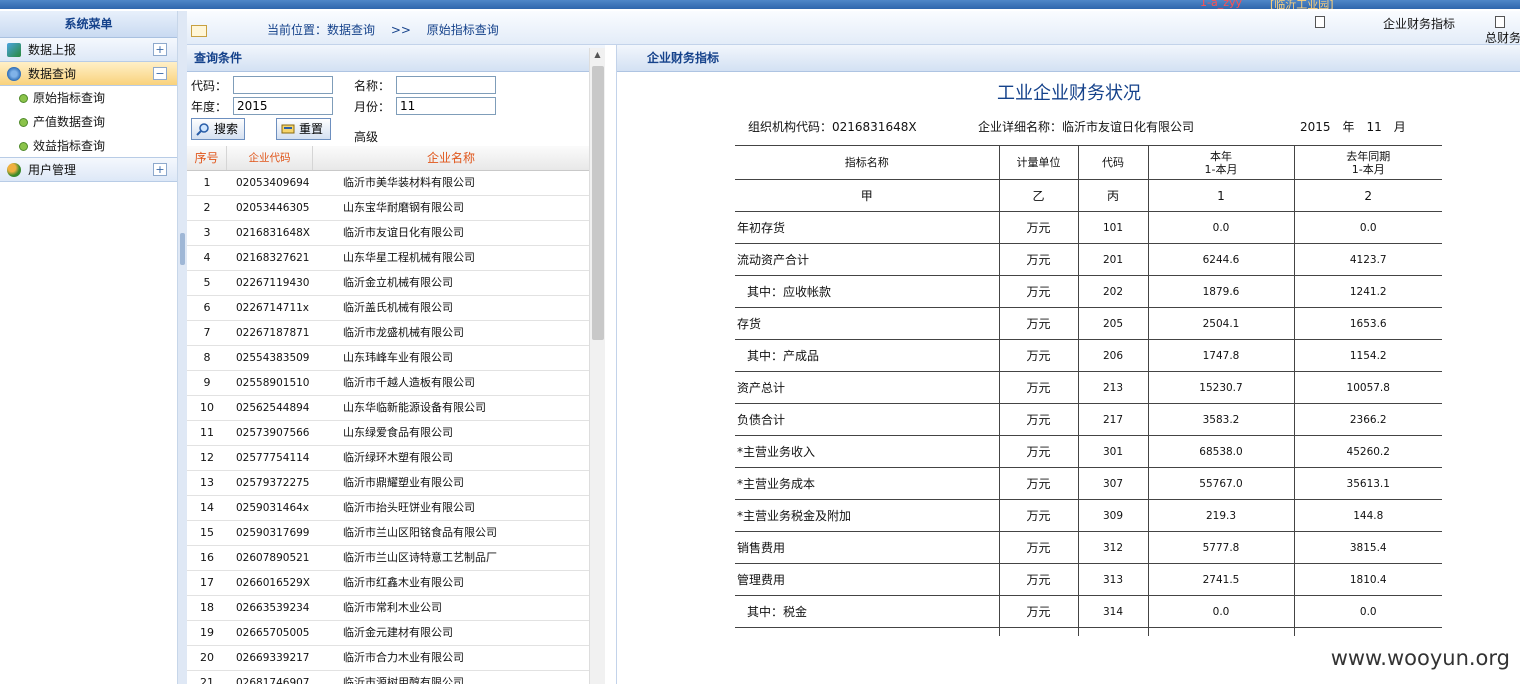 The height and width of the screenshot is (684, 1520). Describe the element at coordinates (1220, 387) in the screenshot. I see `this-year-value: 15230.7` at that location.